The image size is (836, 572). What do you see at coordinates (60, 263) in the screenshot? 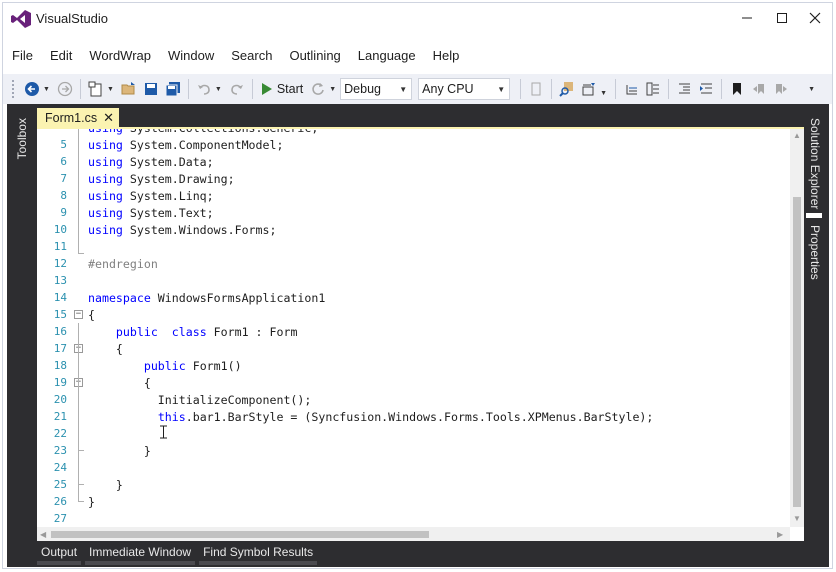
I see `line-number: 12` at bounding box center [60, 263].